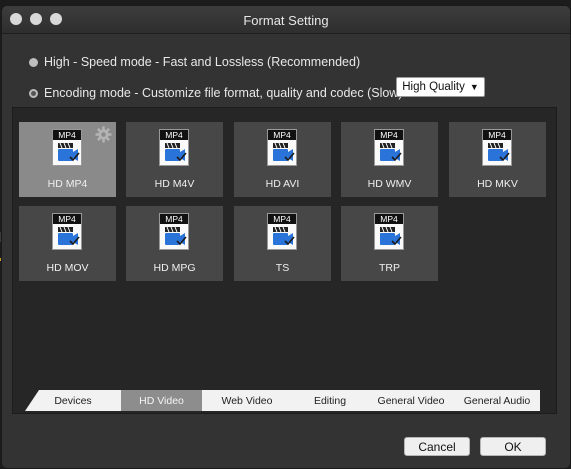 The width and height of the screenshot is (571, 469). I want to click on tab-hd-video: HD Video, so click(161, 400).